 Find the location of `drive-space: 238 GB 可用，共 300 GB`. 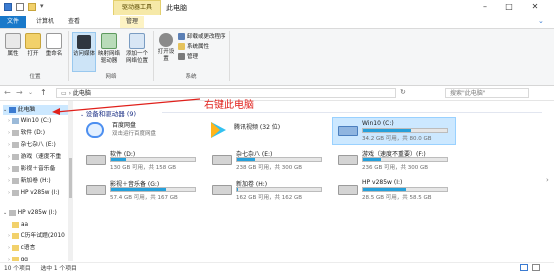

drive-space: 238 GB 可用，共 300 GB is located at coordinates (269, 168).